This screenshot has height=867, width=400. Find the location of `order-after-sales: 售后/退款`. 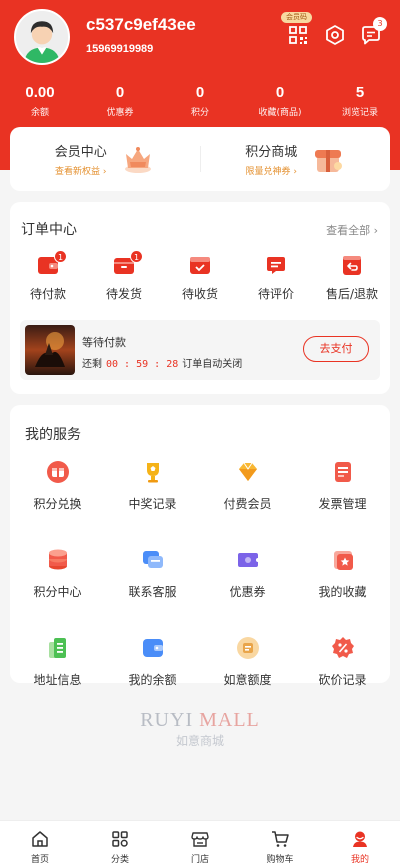

order-after-sales: 售后/退款 is located at coordinates (352, 278).